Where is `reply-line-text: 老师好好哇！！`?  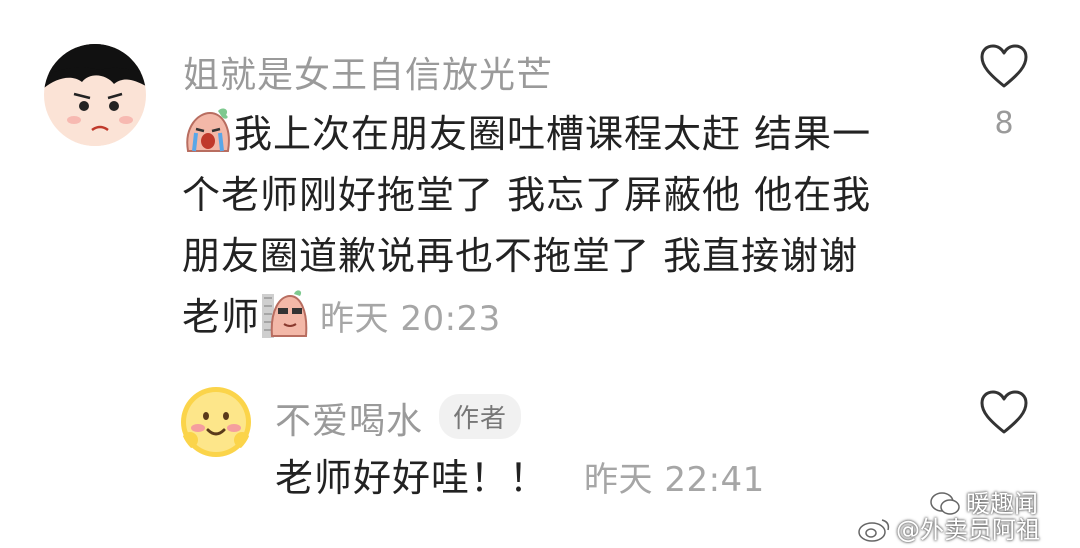 reply-line-text: 老师好好哇！！ is located at coordinates (412, 478).